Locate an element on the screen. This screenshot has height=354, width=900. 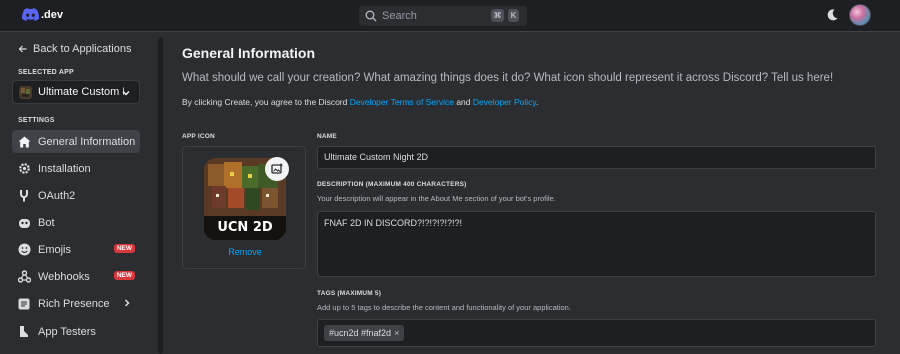
sidebar-item-label: Webhooks is located at coordinates (64, 276).